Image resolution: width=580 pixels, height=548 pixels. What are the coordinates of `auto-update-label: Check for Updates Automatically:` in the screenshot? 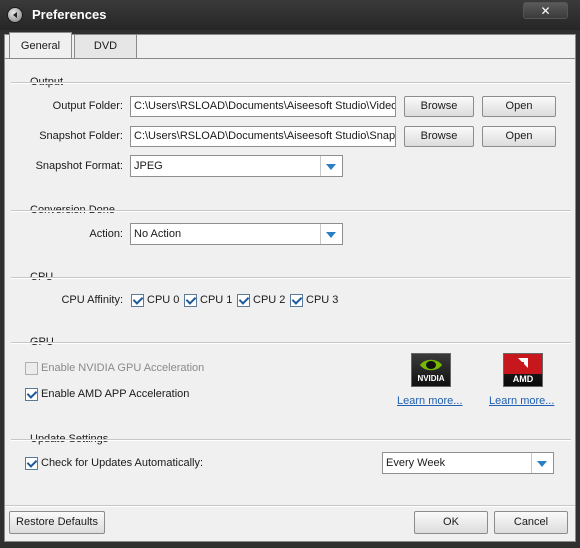 It's located at (122, 463).